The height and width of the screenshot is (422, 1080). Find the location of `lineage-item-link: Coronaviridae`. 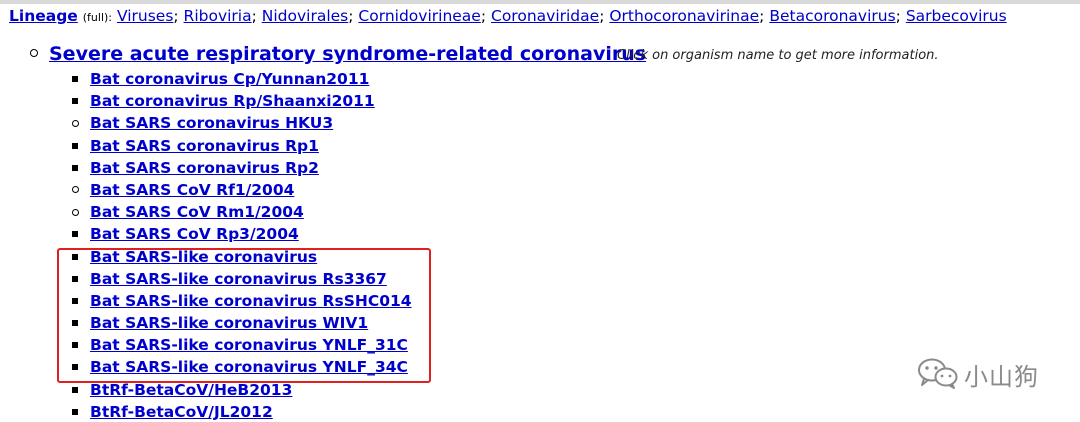

lineage-item-link: Coronaviridae is located at coordinates (545, 16).